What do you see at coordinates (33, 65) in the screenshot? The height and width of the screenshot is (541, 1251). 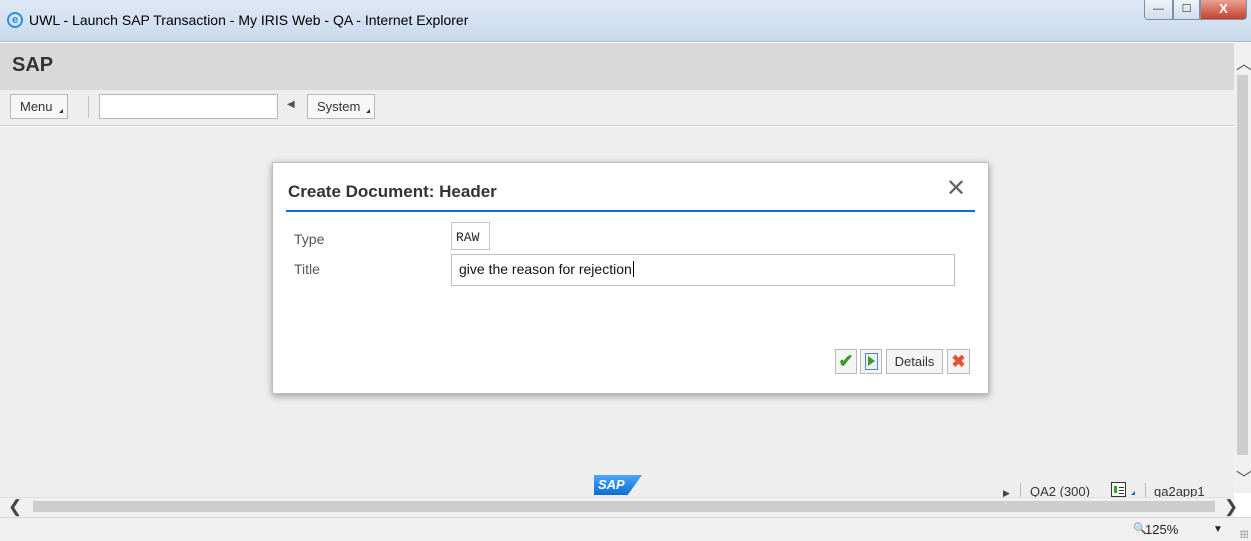 I see `sap-brand-title: SAP` at bounding box center [33, 65].